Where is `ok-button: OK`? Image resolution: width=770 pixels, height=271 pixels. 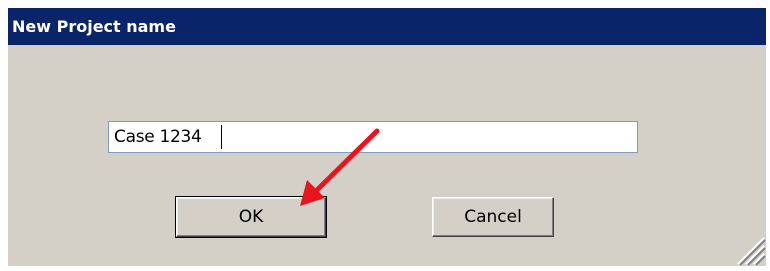 ok-button: OK is located at coordinates (251, 217).